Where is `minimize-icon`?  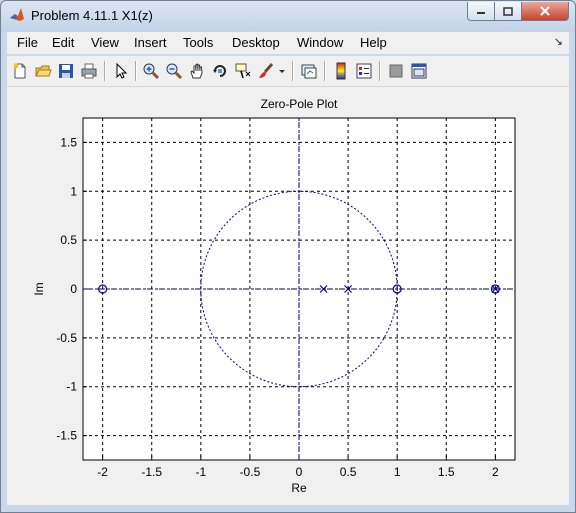 minimize-icon is located at coordinates (481, 13).